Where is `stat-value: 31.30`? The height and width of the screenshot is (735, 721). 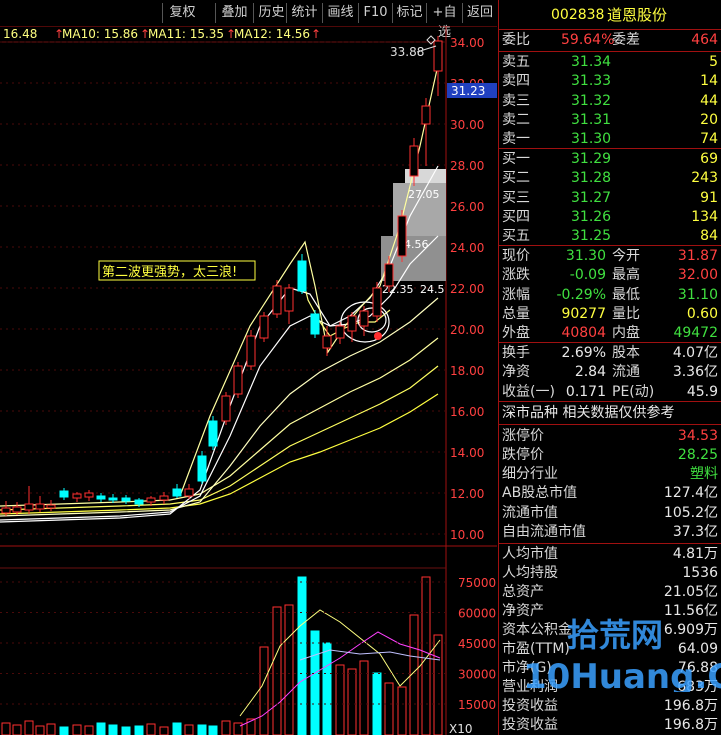
stat-value: 31.30 is located at coordinates (585, 256).